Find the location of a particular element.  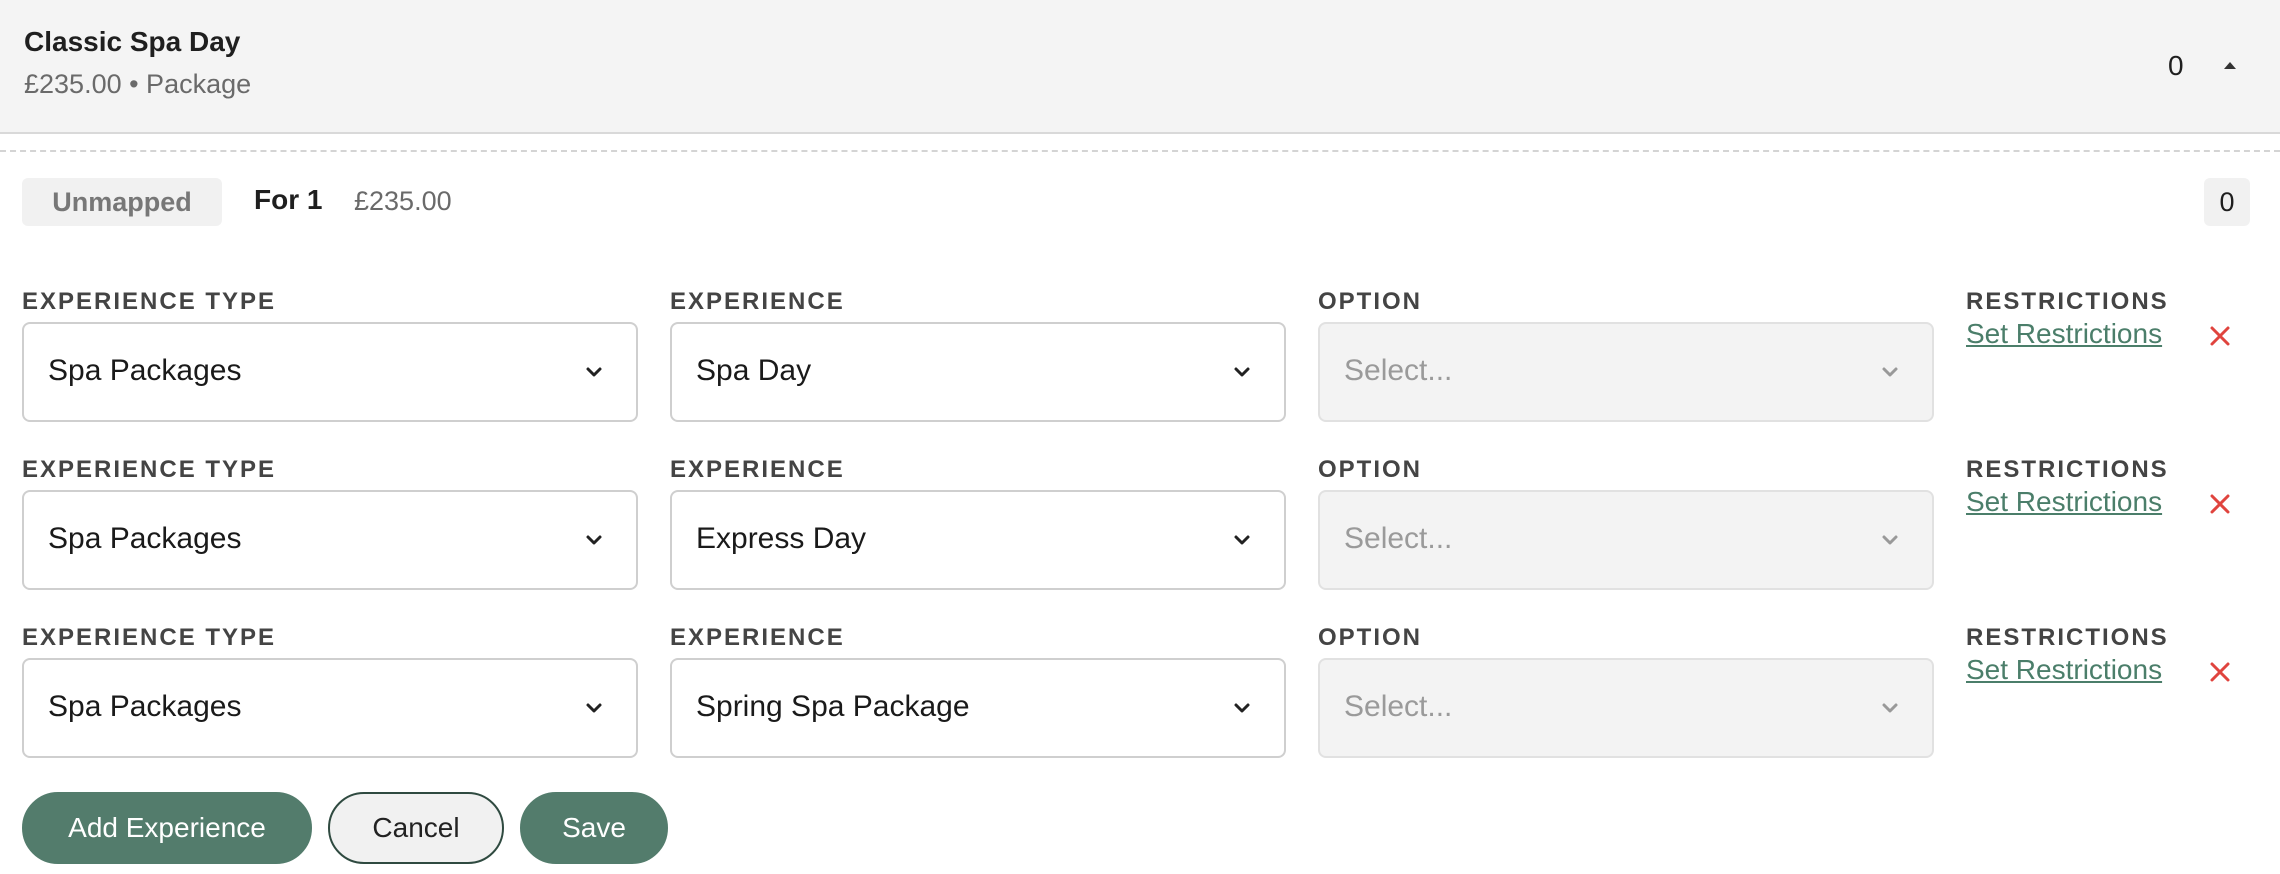

rate-count-badge: 0 is located at coordinates (2227, 202).